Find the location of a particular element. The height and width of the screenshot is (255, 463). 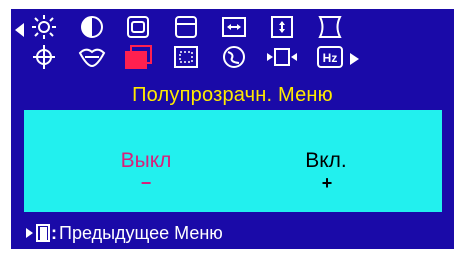

transparency-icon is located at coordinates (138, 57).